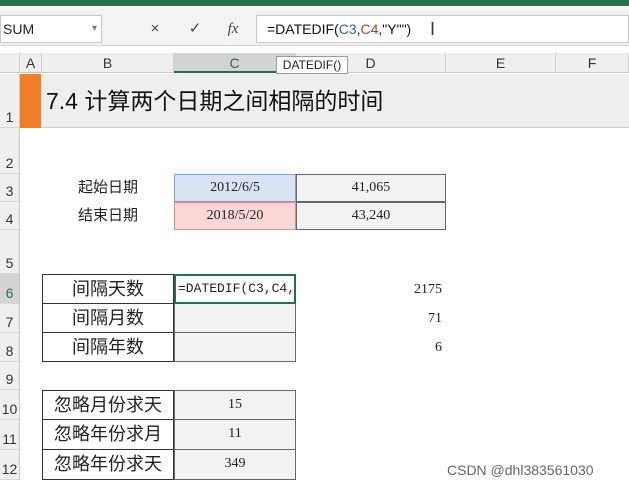 This screenshot has width=629, height=490. Describe the element at coordinates (347, 29) in the screenshot. I see `formula-ref-c3: C3` at that location.